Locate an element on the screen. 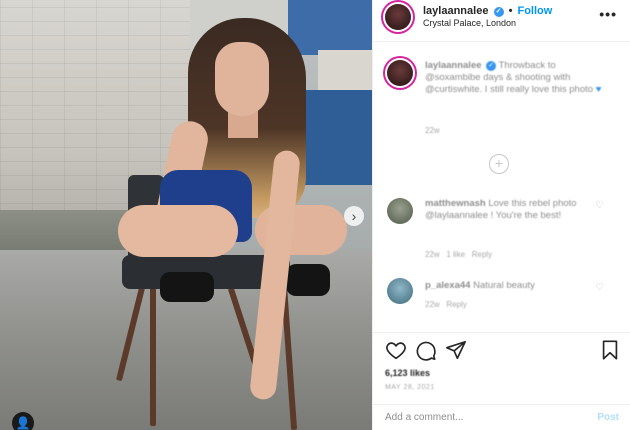 The width and height of the screenshot is (630, 430). wall-panel is located at coordinates (345, 70).